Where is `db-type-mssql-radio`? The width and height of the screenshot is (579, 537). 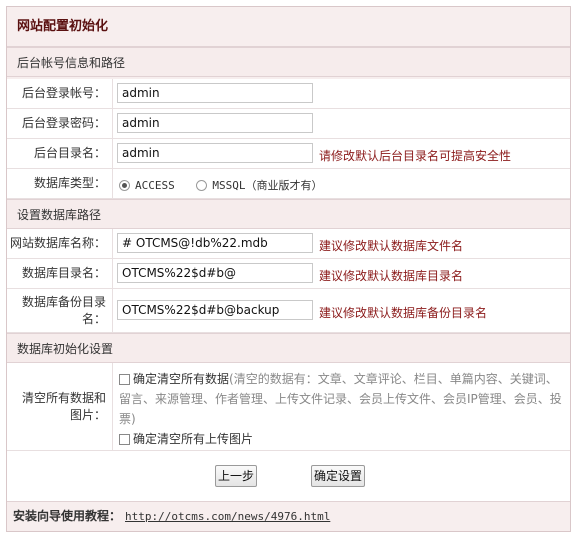
db-type-mssql-radio is located at coordinates (202, 185).